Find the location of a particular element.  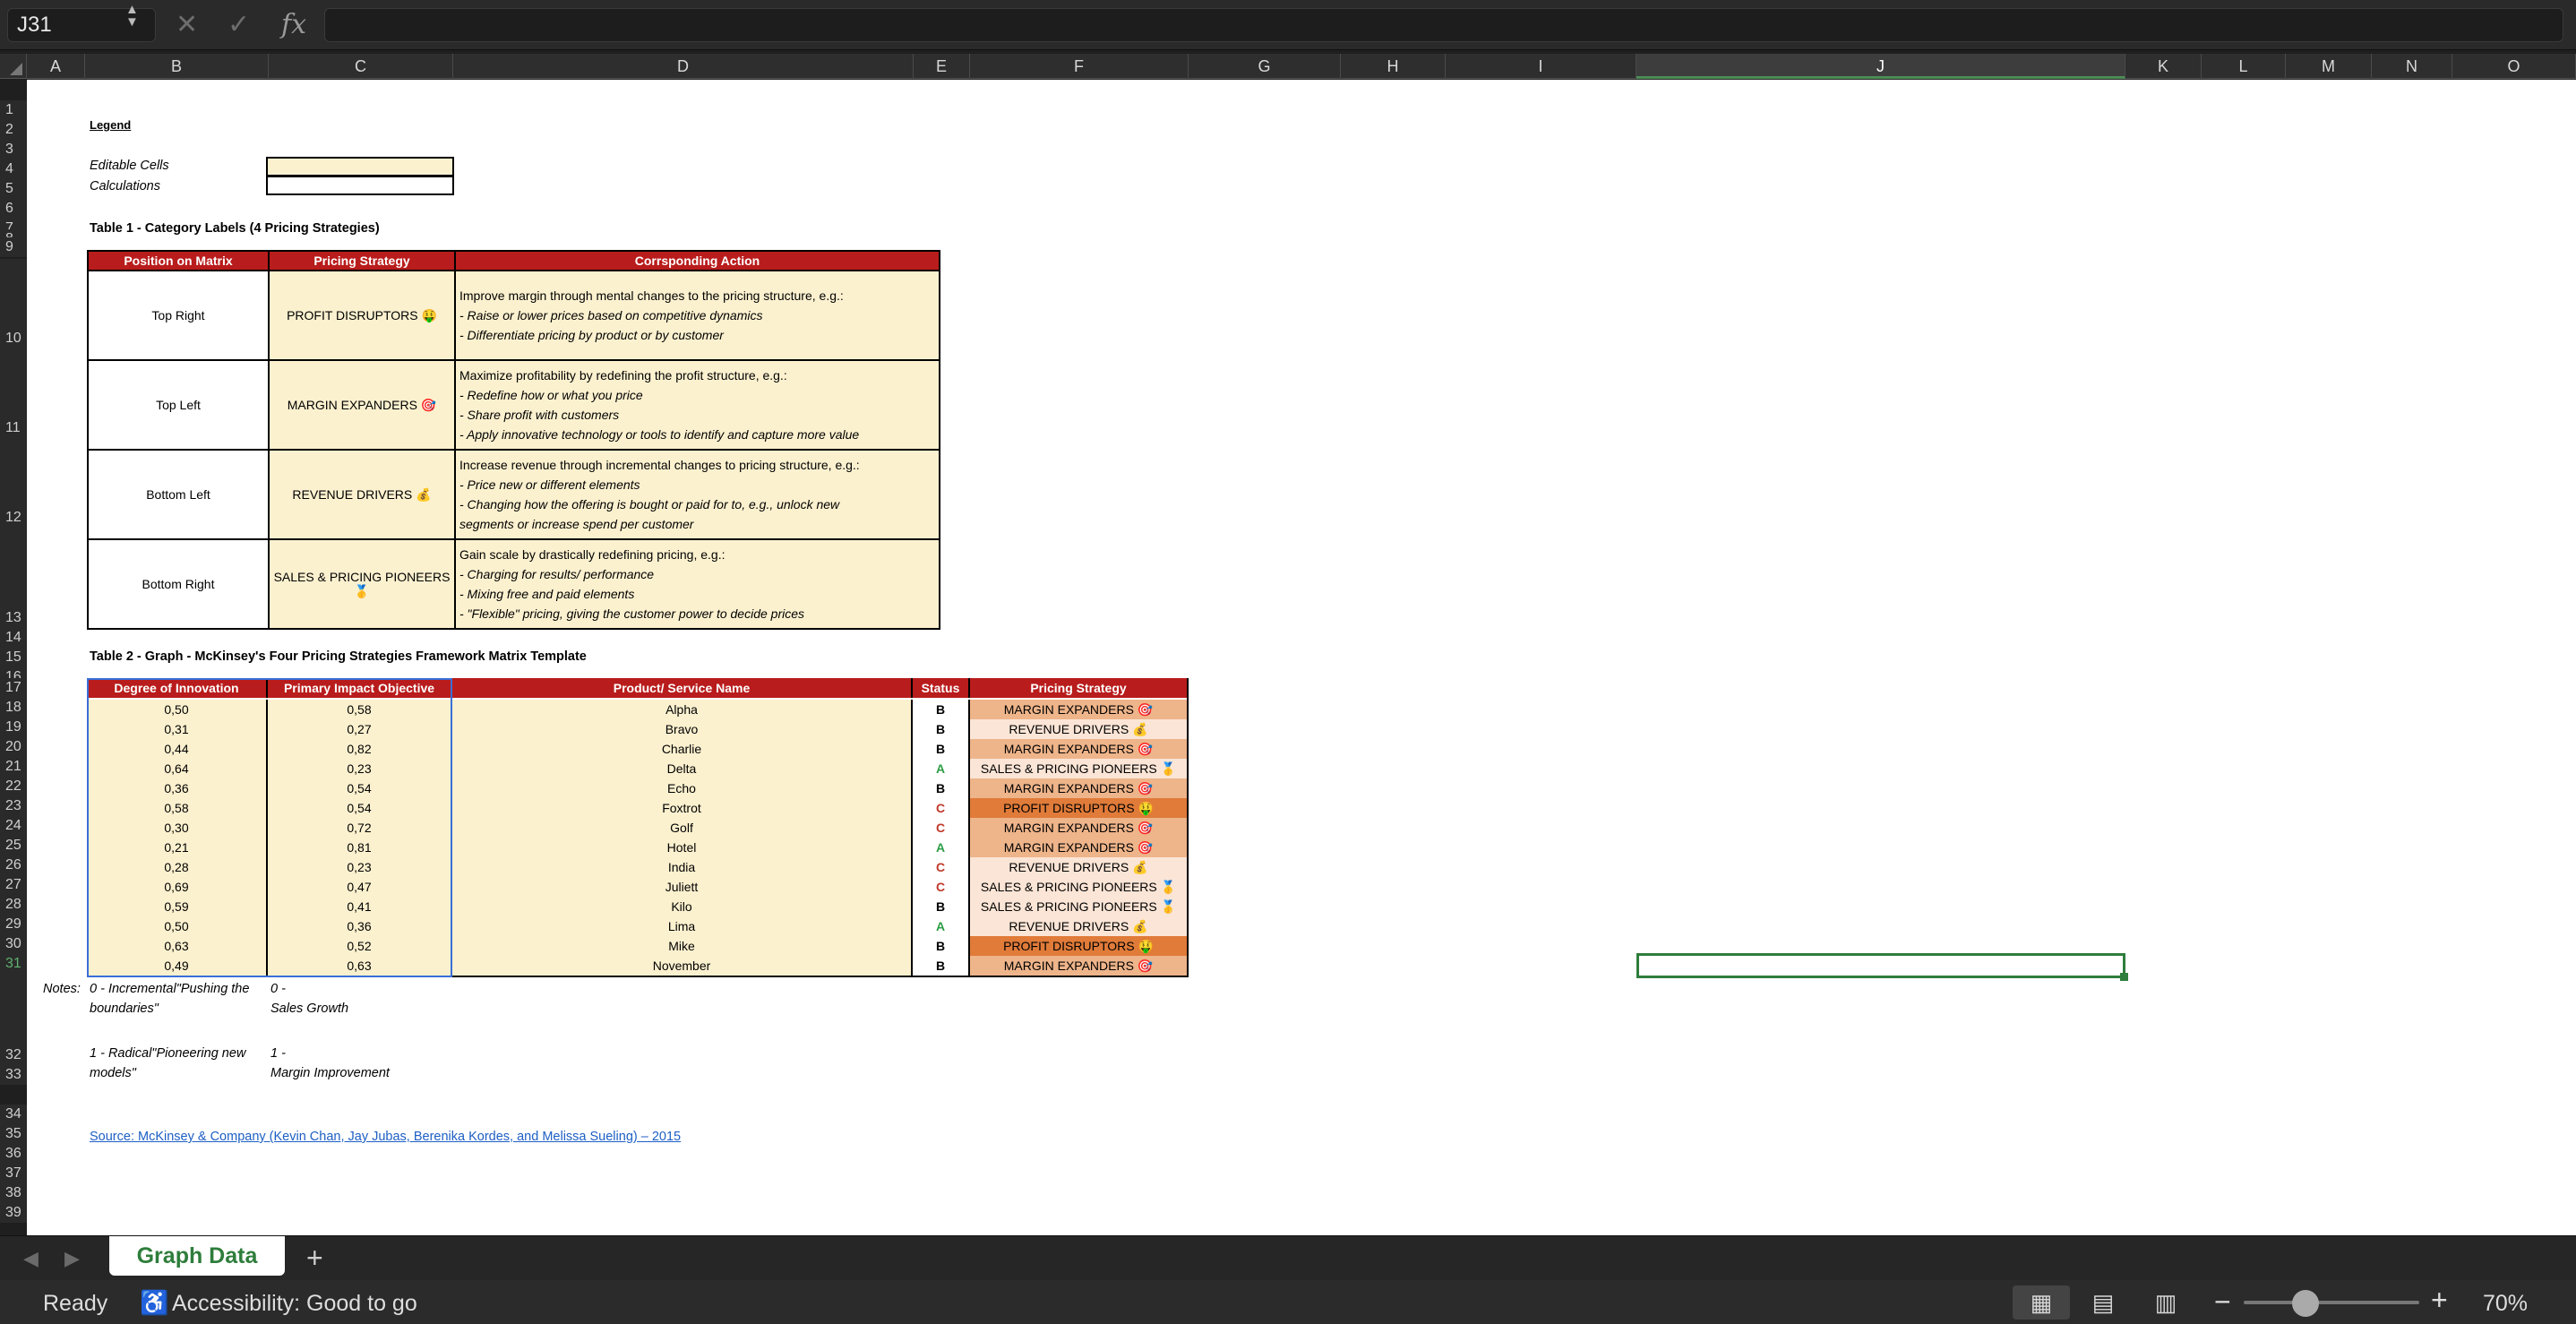

table2-cell-name: November is located at coordinates (682, 966).